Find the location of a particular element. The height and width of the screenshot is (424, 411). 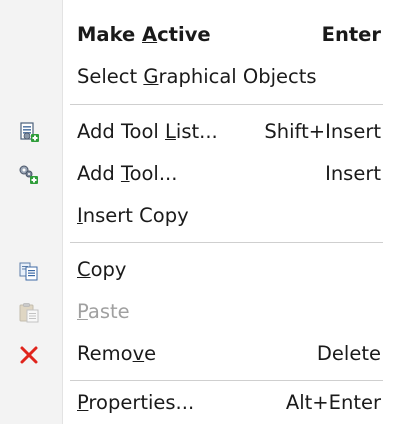

menu-item-insert-copy: Insert Copy is located at coordinates (205, 216).